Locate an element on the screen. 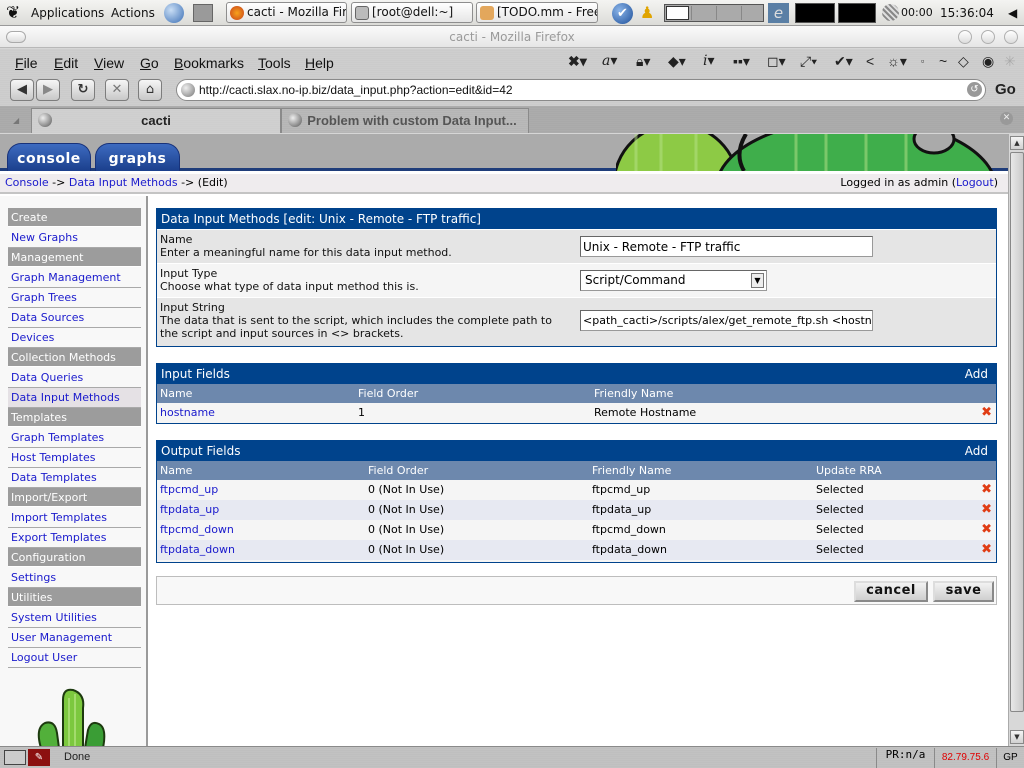  timer-icon is located at coordinates (890, 12).